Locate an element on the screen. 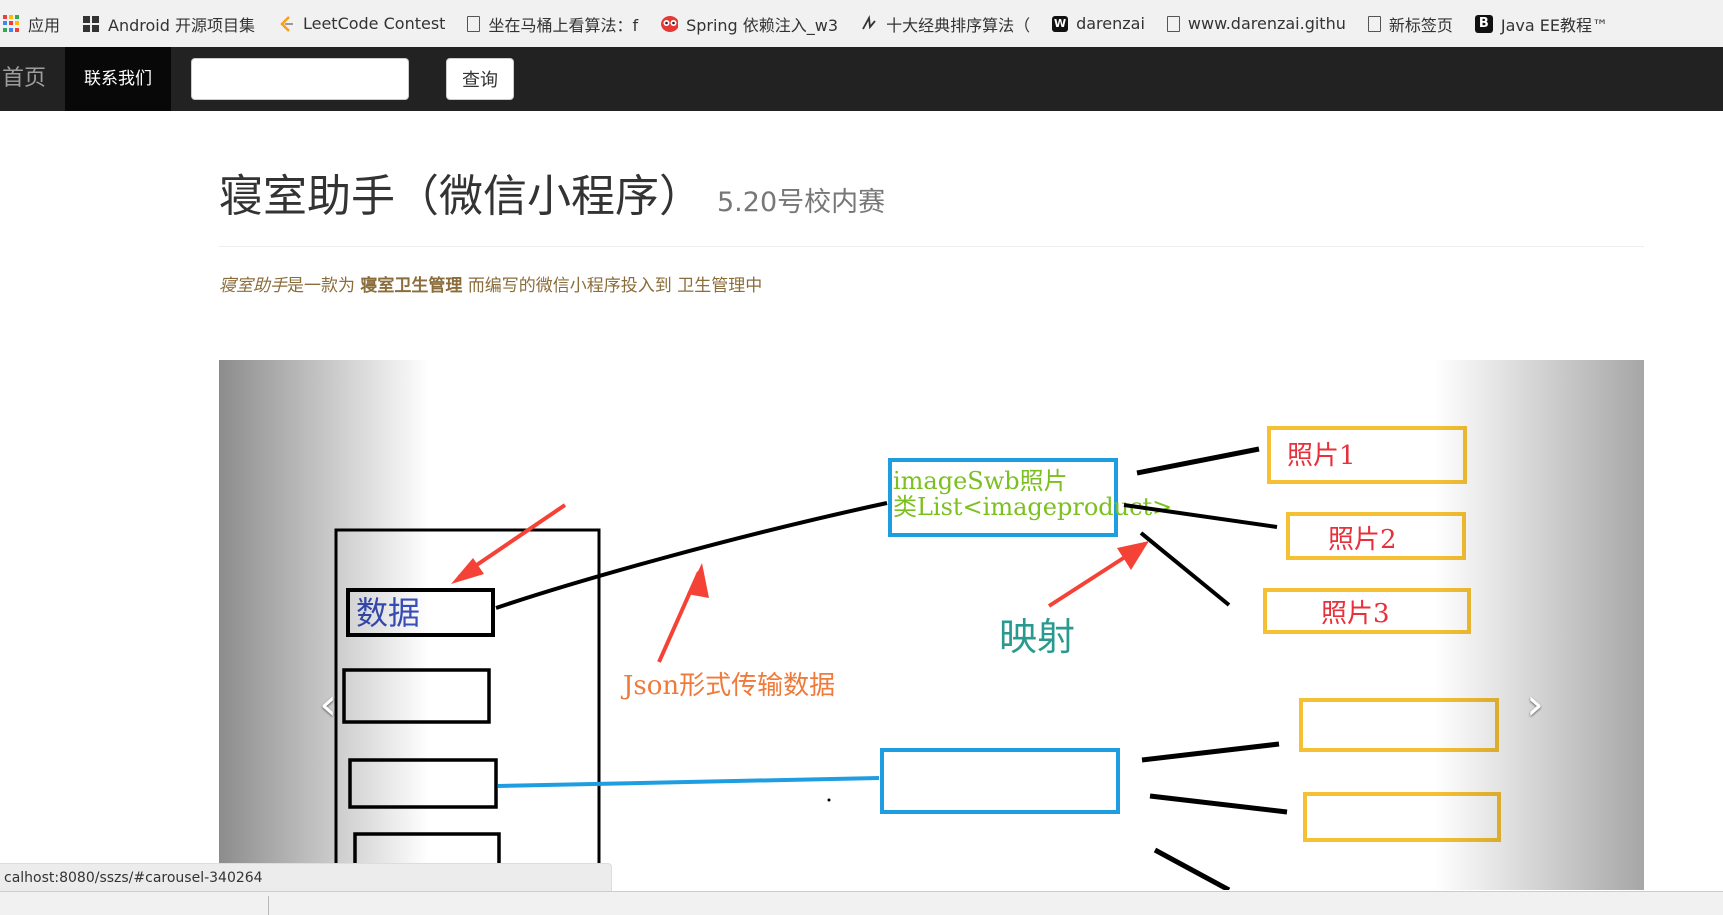 This screenshot has width=1723, height=915. search-input is located at coordinates (300, 79).